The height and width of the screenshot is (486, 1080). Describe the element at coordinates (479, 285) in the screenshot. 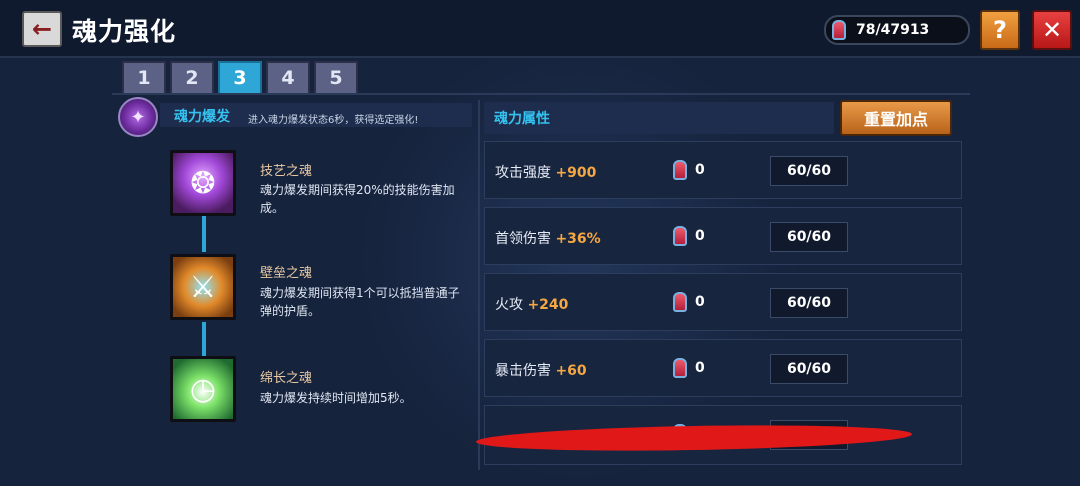

I see `panel-divider` at that location.